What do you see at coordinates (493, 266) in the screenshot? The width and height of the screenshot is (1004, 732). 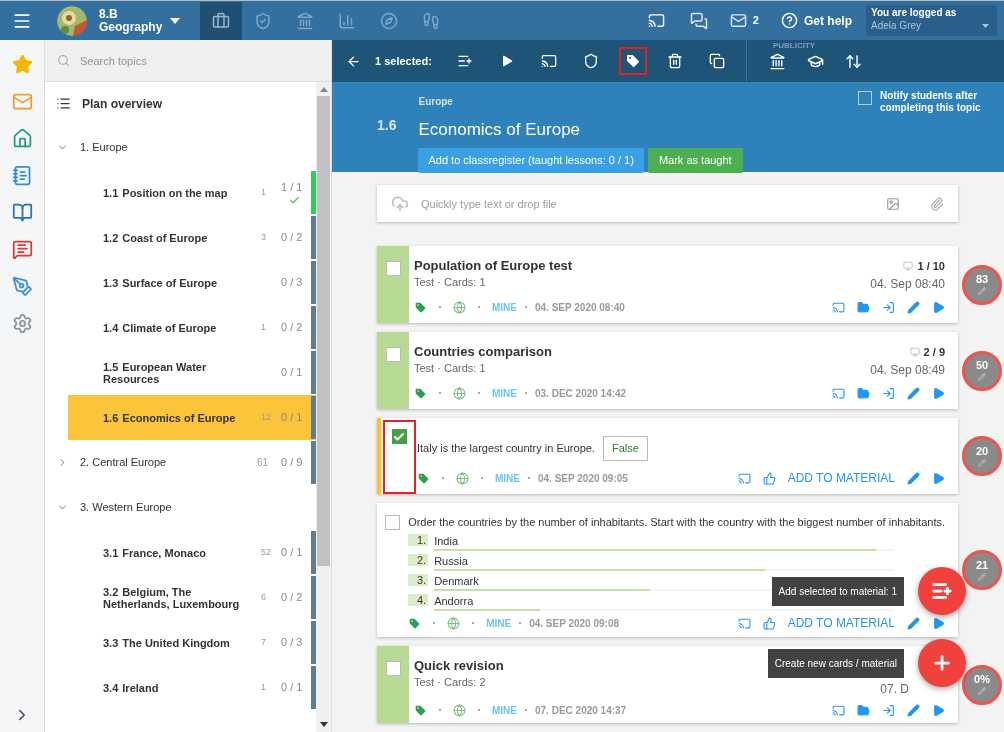 I see `card-title: Population of Europe test` at bounding box center [493, 266].